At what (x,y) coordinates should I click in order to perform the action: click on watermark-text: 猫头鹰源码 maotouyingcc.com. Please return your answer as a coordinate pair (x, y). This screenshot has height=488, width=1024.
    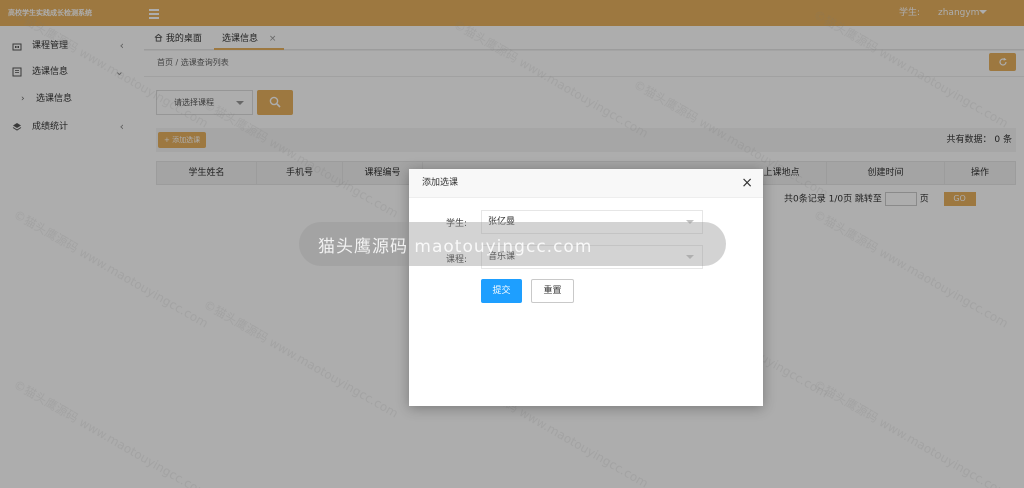
    Looking at the image, I should click on (455, 247).